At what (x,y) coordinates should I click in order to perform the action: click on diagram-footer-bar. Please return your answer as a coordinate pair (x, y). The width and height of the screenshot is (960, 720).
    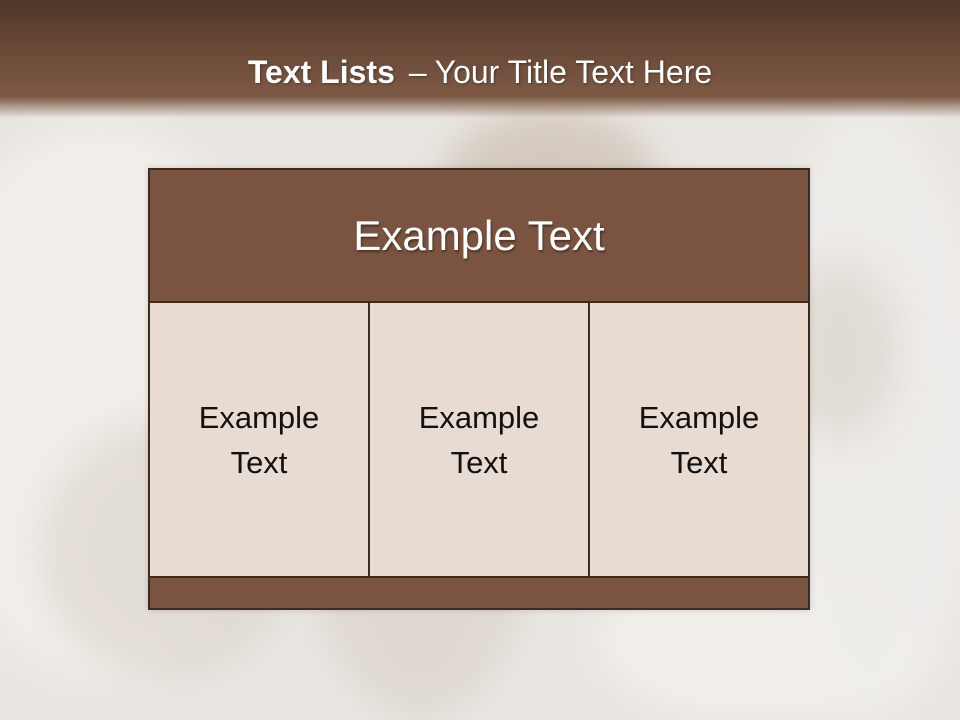
    Looking at the image, I should click on (479, 593).